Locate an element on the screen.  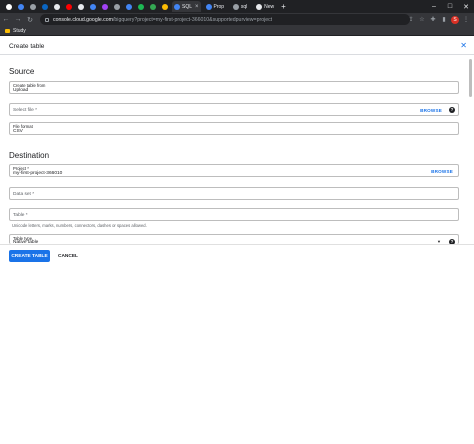
sql-tab-icon is located at coordinates (177, 6).